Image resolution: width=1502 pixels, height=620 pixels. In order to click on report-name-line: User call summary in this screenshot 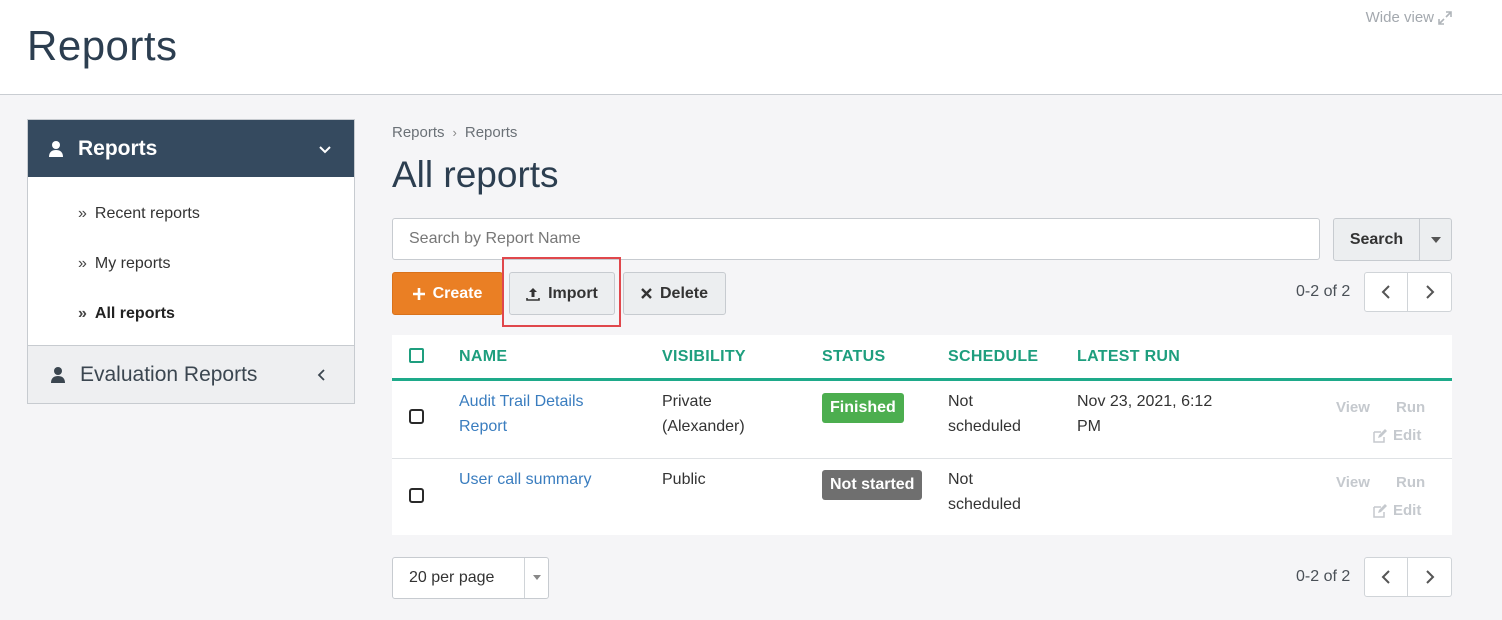, I will do `click(525, 479)`.